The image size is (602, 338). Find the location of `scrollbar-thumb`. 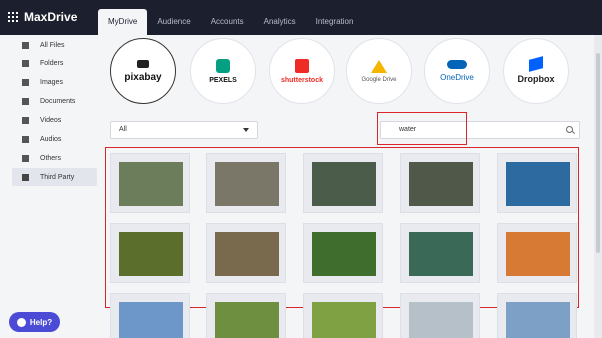

scrollbar-thumb is located at coordinates (598, 153).